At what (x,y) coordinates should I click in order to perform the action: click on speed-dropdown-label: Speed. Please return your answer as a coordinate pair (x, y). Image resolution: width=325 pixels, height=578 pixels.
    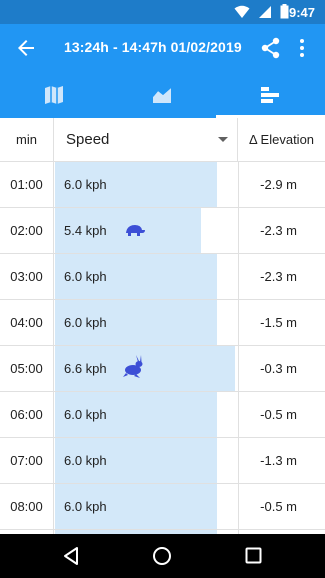
    Looking at the image, I should click on (88, 139).